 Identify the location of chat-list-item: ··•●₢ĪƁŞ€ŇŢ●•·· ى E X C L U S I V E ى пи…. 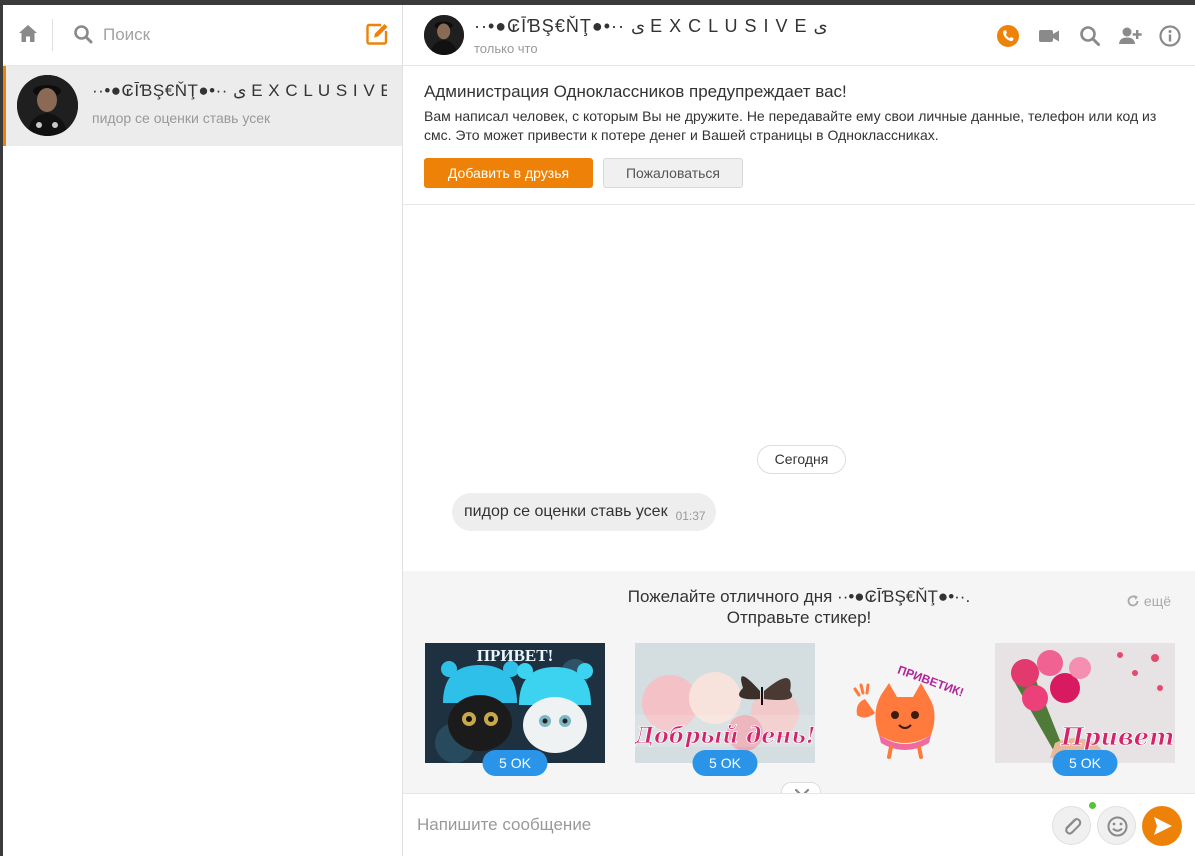
(202, 106).